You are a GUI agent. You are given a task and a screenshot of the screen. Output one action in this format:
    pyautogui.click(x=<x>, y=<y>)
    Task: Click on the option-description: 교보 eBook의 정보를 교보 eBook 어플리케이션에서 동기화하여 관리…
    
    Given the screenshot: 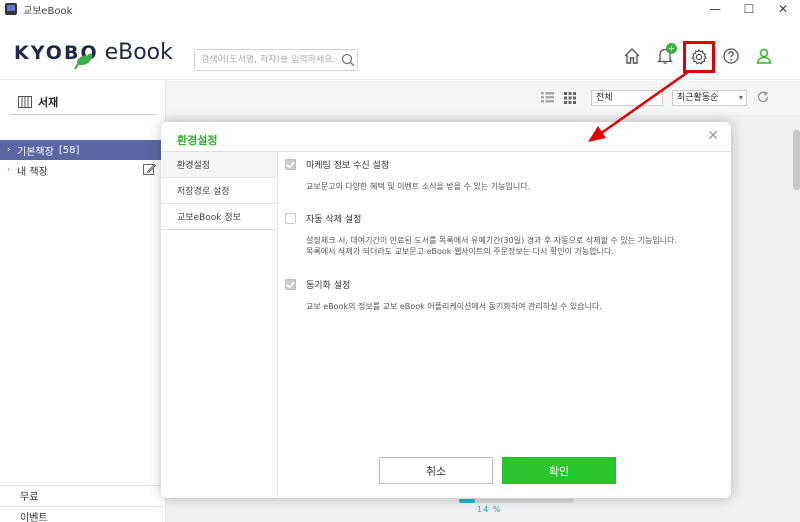 What is the action you would take?
    pyautogui.click(x=454, y=306)
    